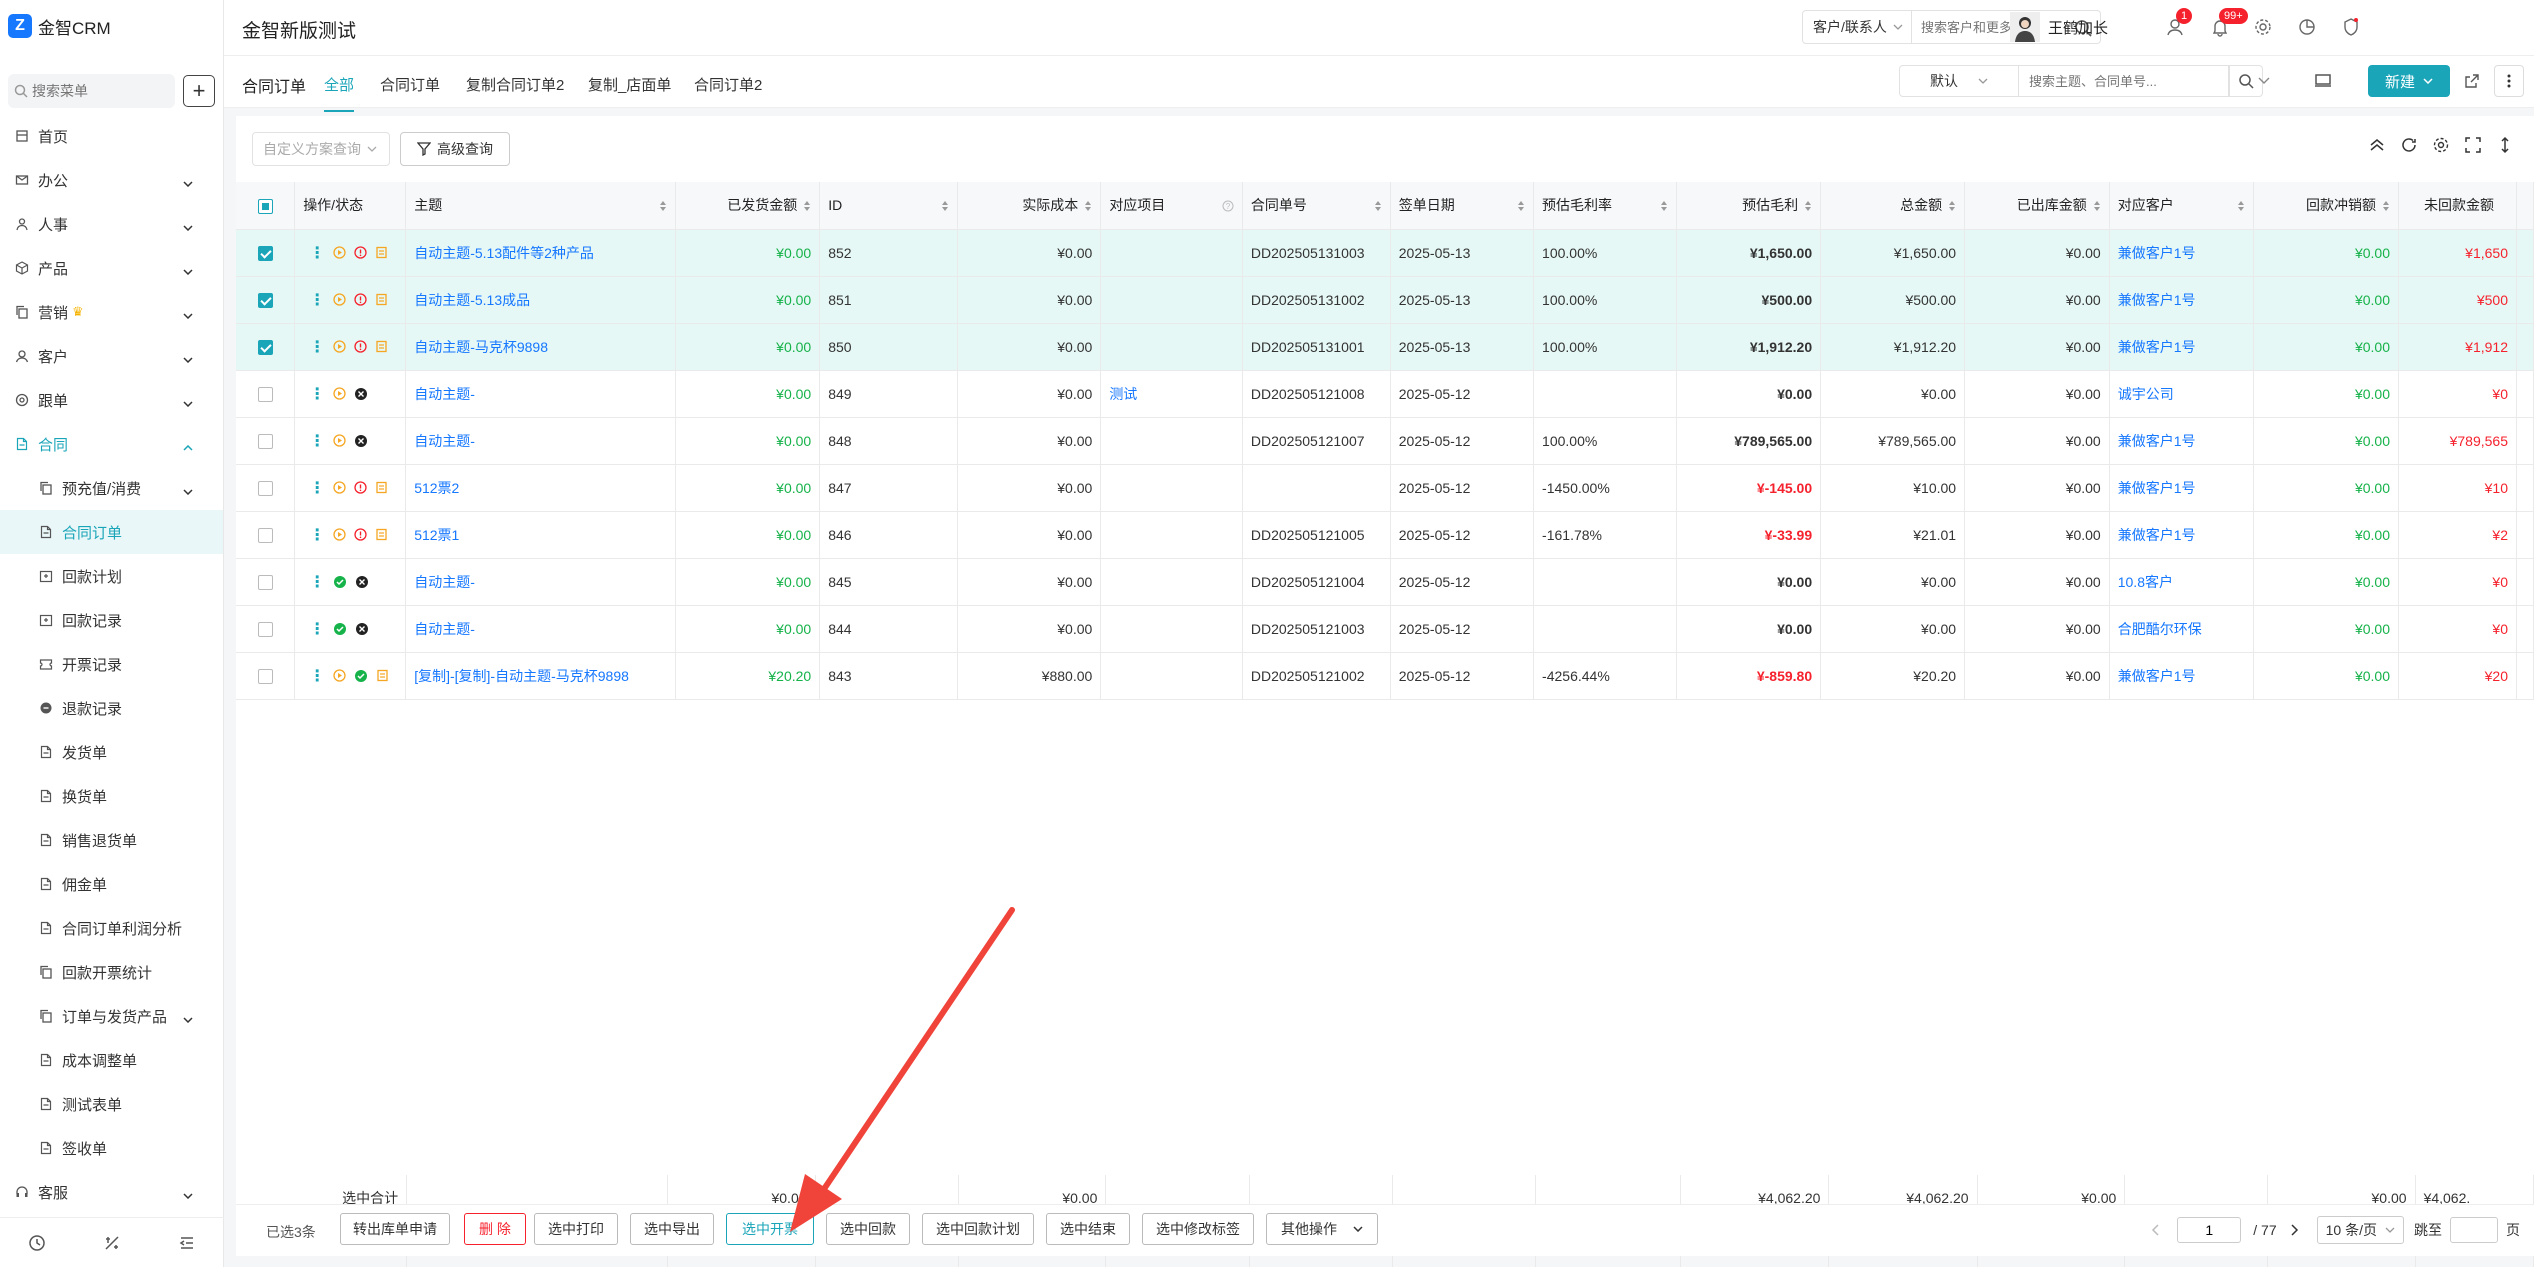  What do you see at coordinates (2124, 81) in the screenshot?
I see `record-search-input` at bounding box center [2124, 81].